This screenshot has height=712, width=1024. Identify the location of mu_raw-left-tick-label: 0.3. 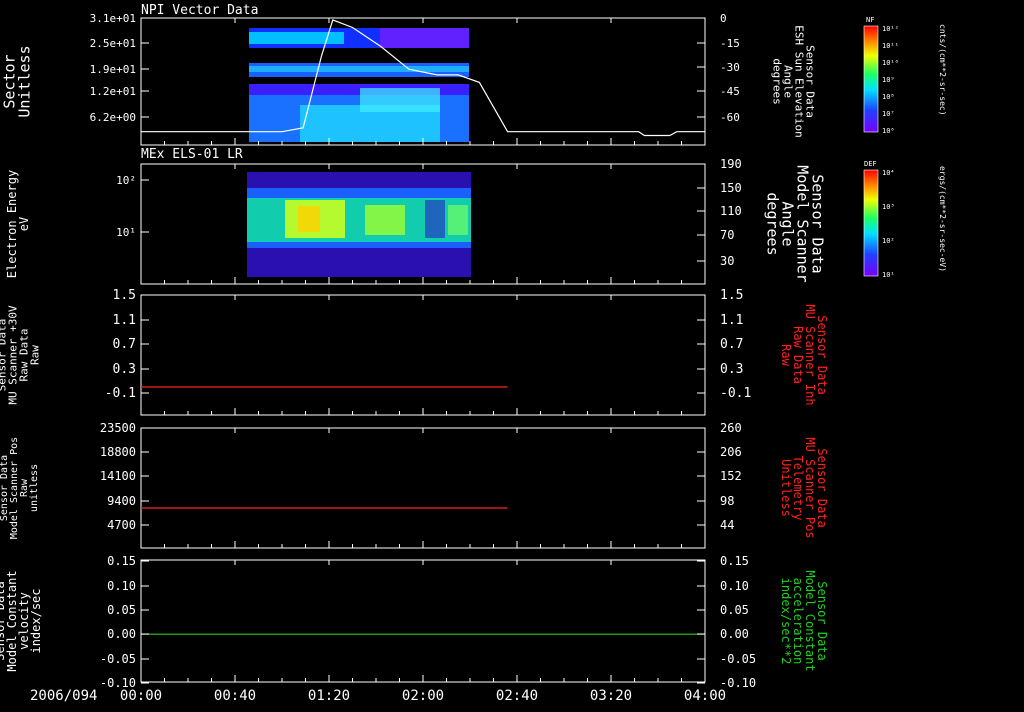
(124, 369).